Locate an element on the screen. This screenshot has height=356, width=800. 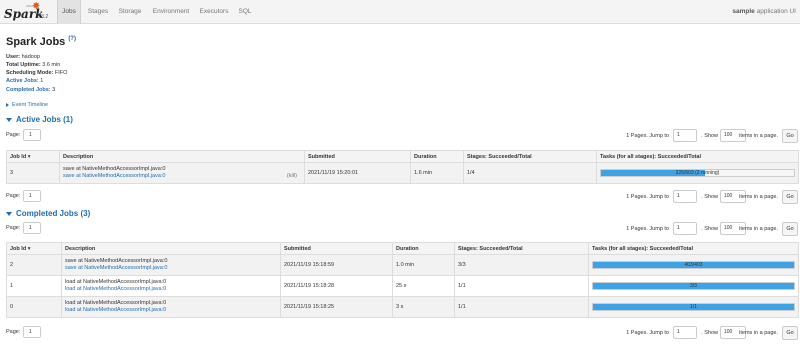
summary-user: User: hadoop is located at coordinates (23, 57).